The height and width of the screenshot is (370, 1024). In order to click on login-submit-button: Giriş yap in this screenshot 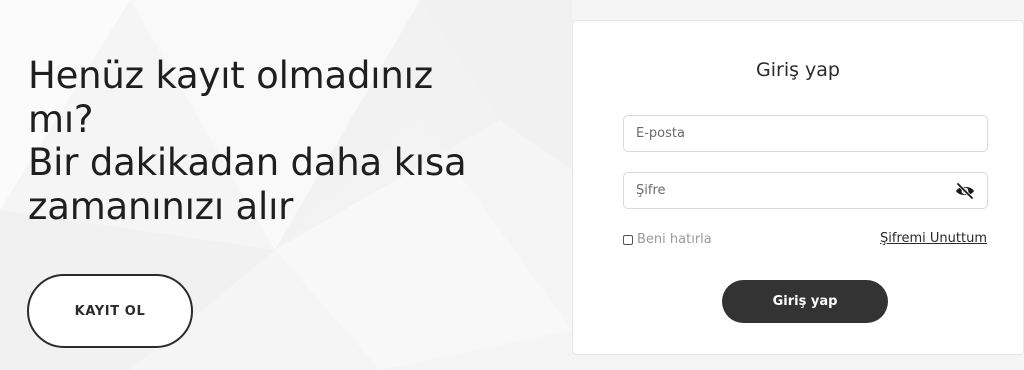, I will do `click(805, 301)`.